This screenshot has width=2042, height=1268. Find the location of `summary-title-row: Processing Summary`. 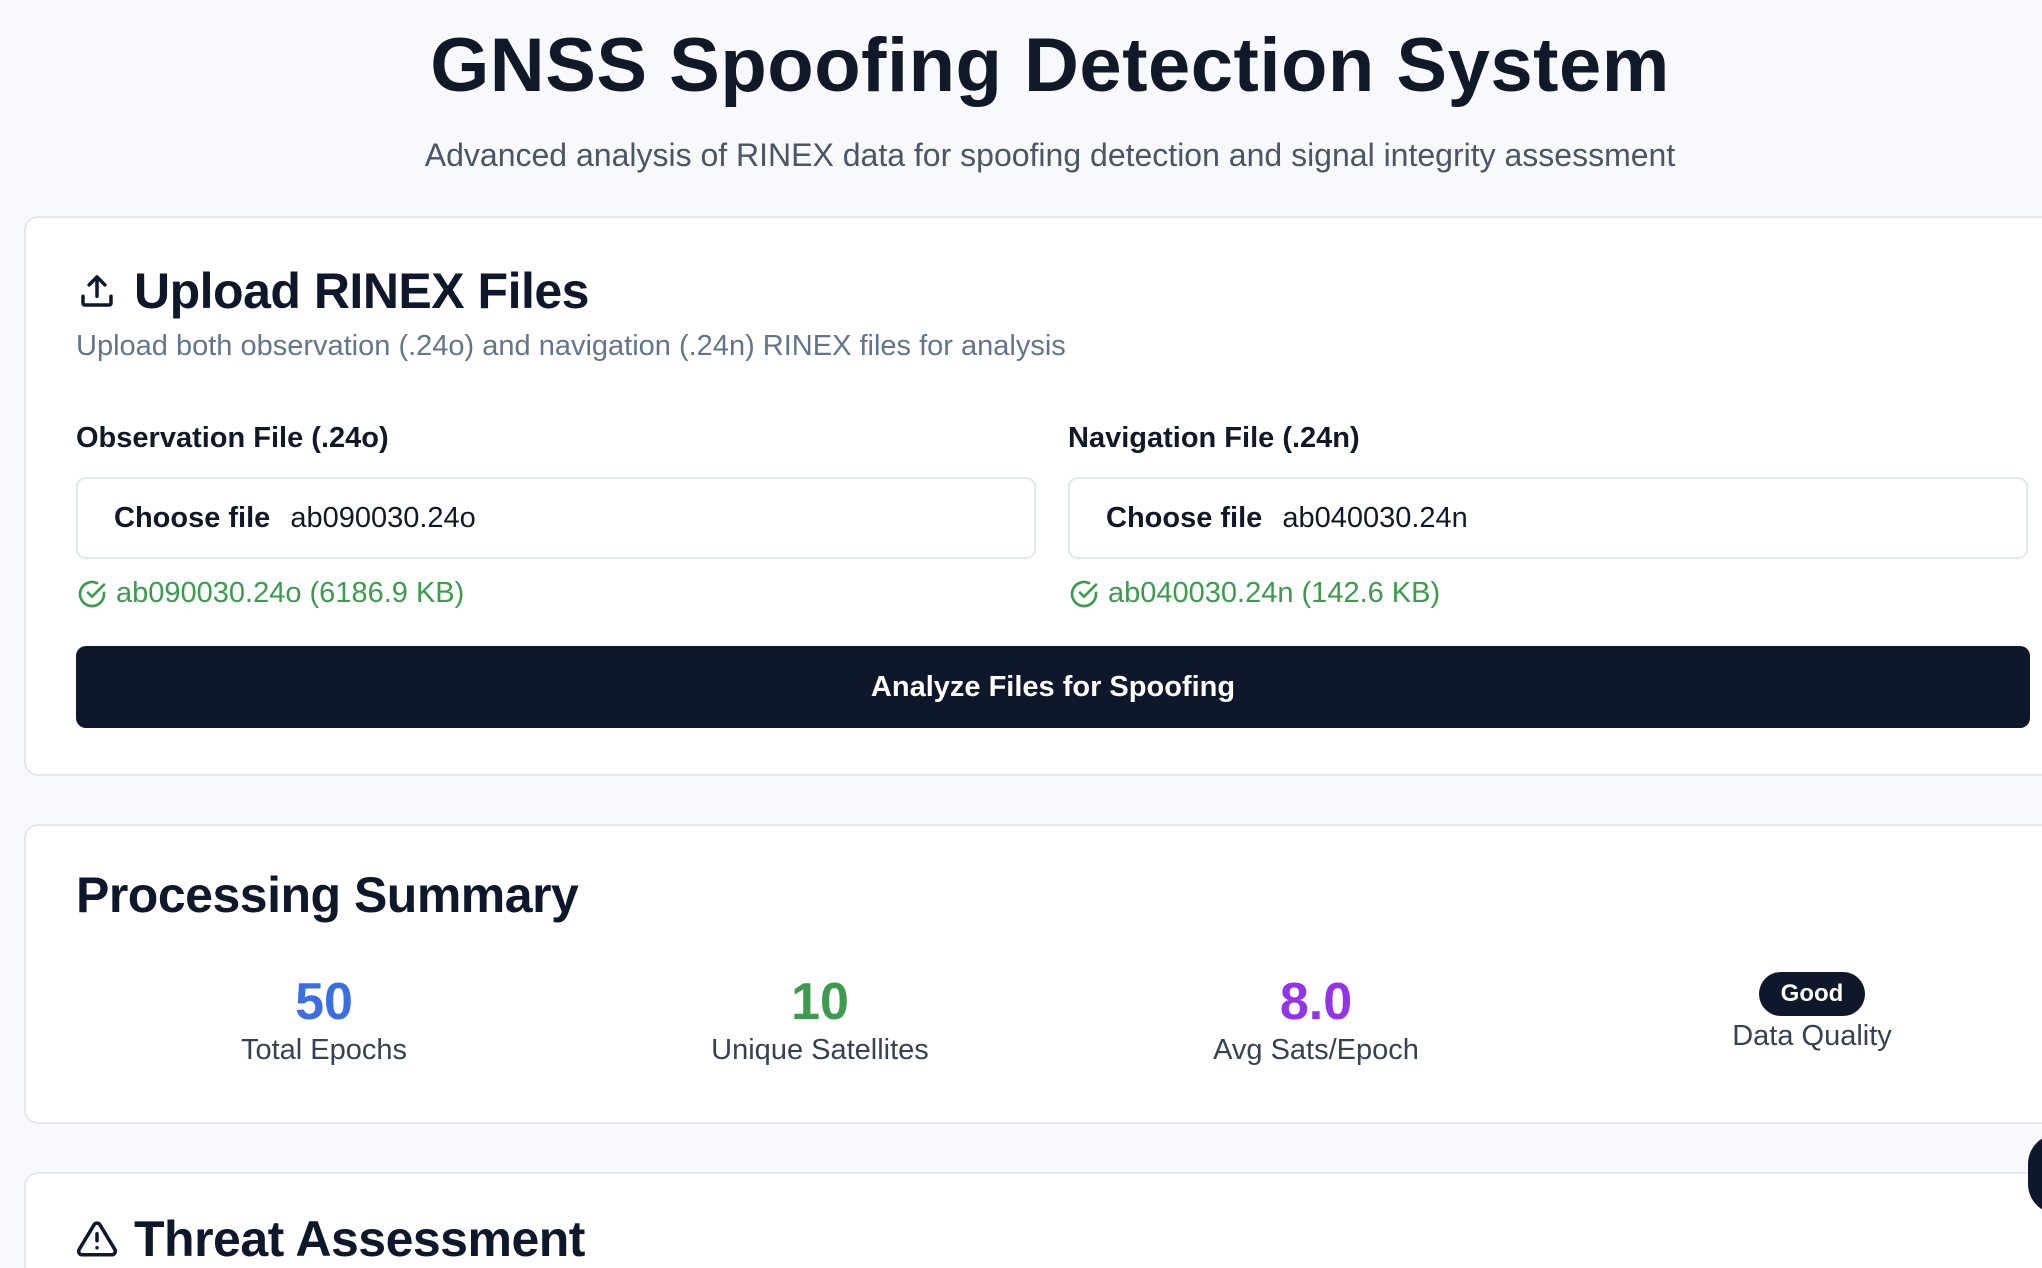

summary-title-row: Processing Summary is located at coordinates (327, 895).